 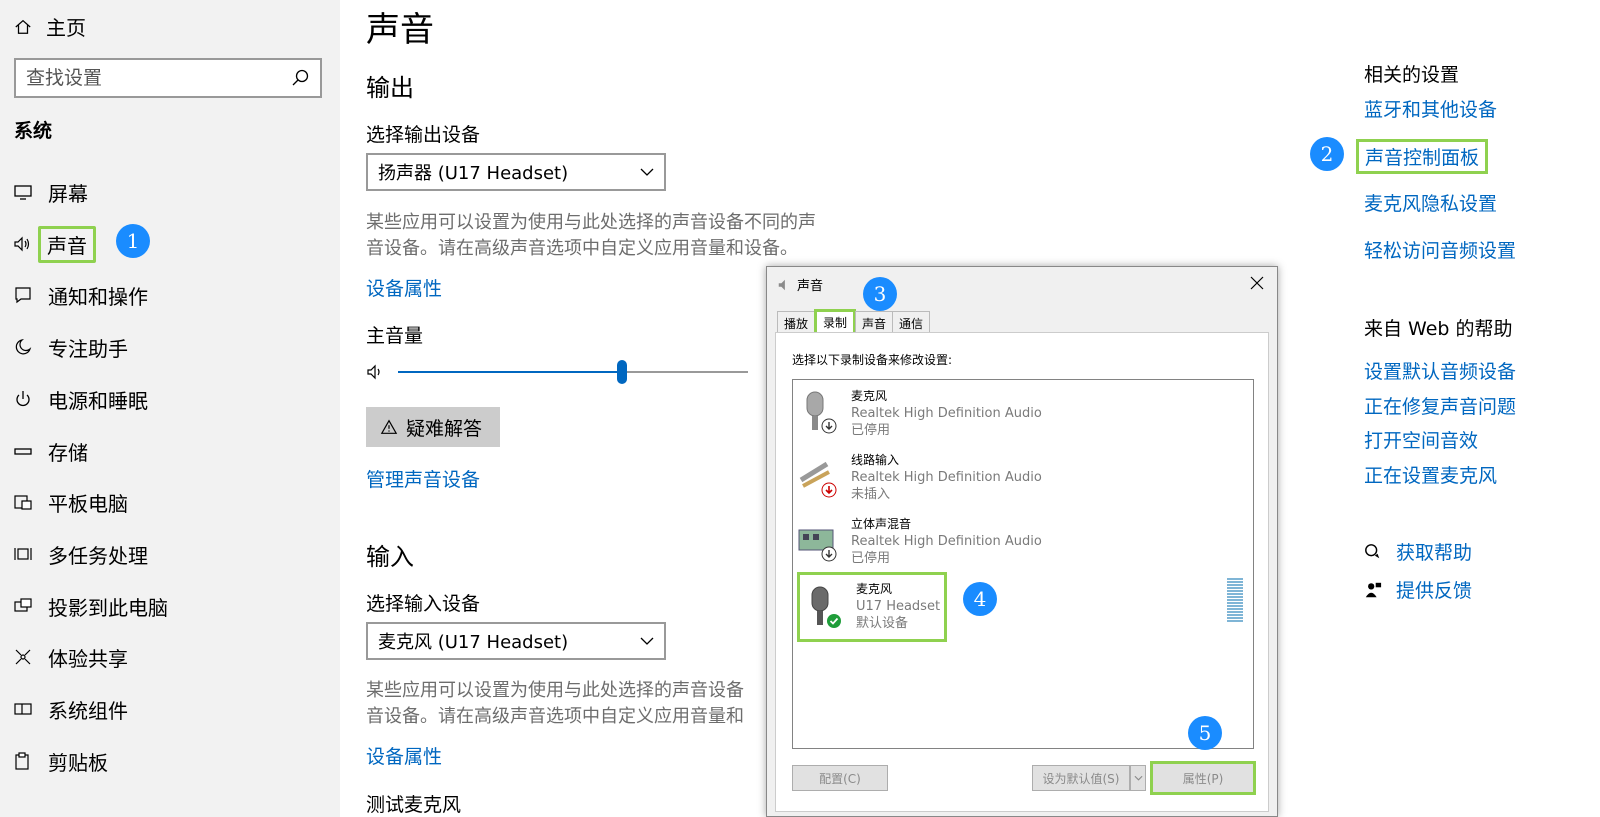 I want to click on home-link: 主页, so click(x=50, y=26).